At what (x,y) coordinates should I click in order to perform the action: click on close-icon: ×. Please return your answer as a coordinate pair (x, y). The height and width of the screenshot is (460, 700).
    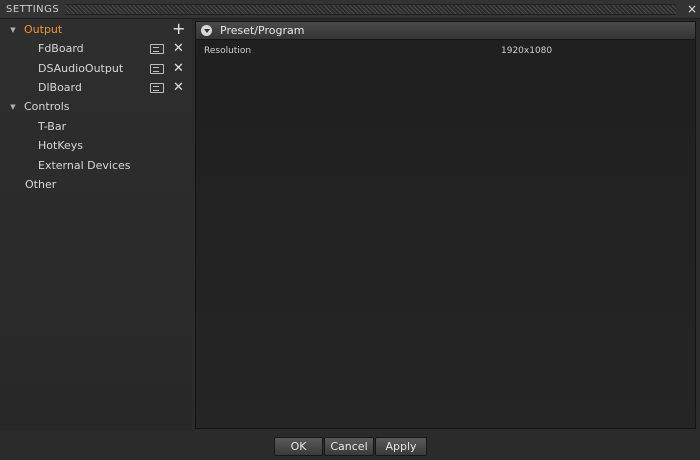
    Looking at the image, I should click on (692, 9).